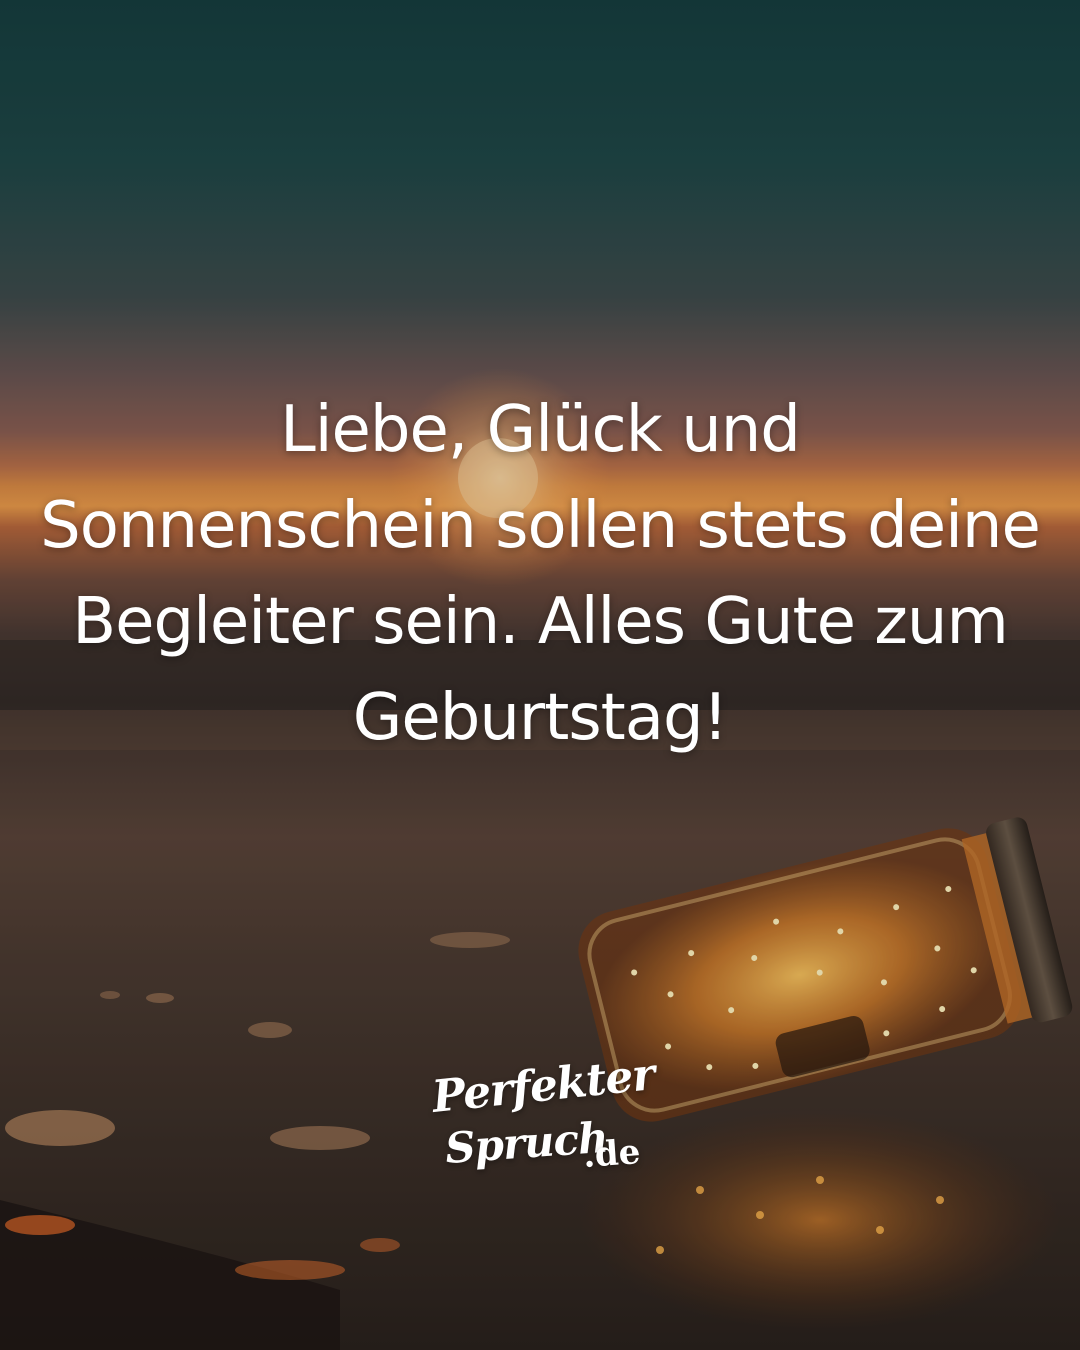  Describe the element at coordinates (540, 622) in the screenshot. I see `quote-line: Begleiter sein. Alles Gute zum` at that location.